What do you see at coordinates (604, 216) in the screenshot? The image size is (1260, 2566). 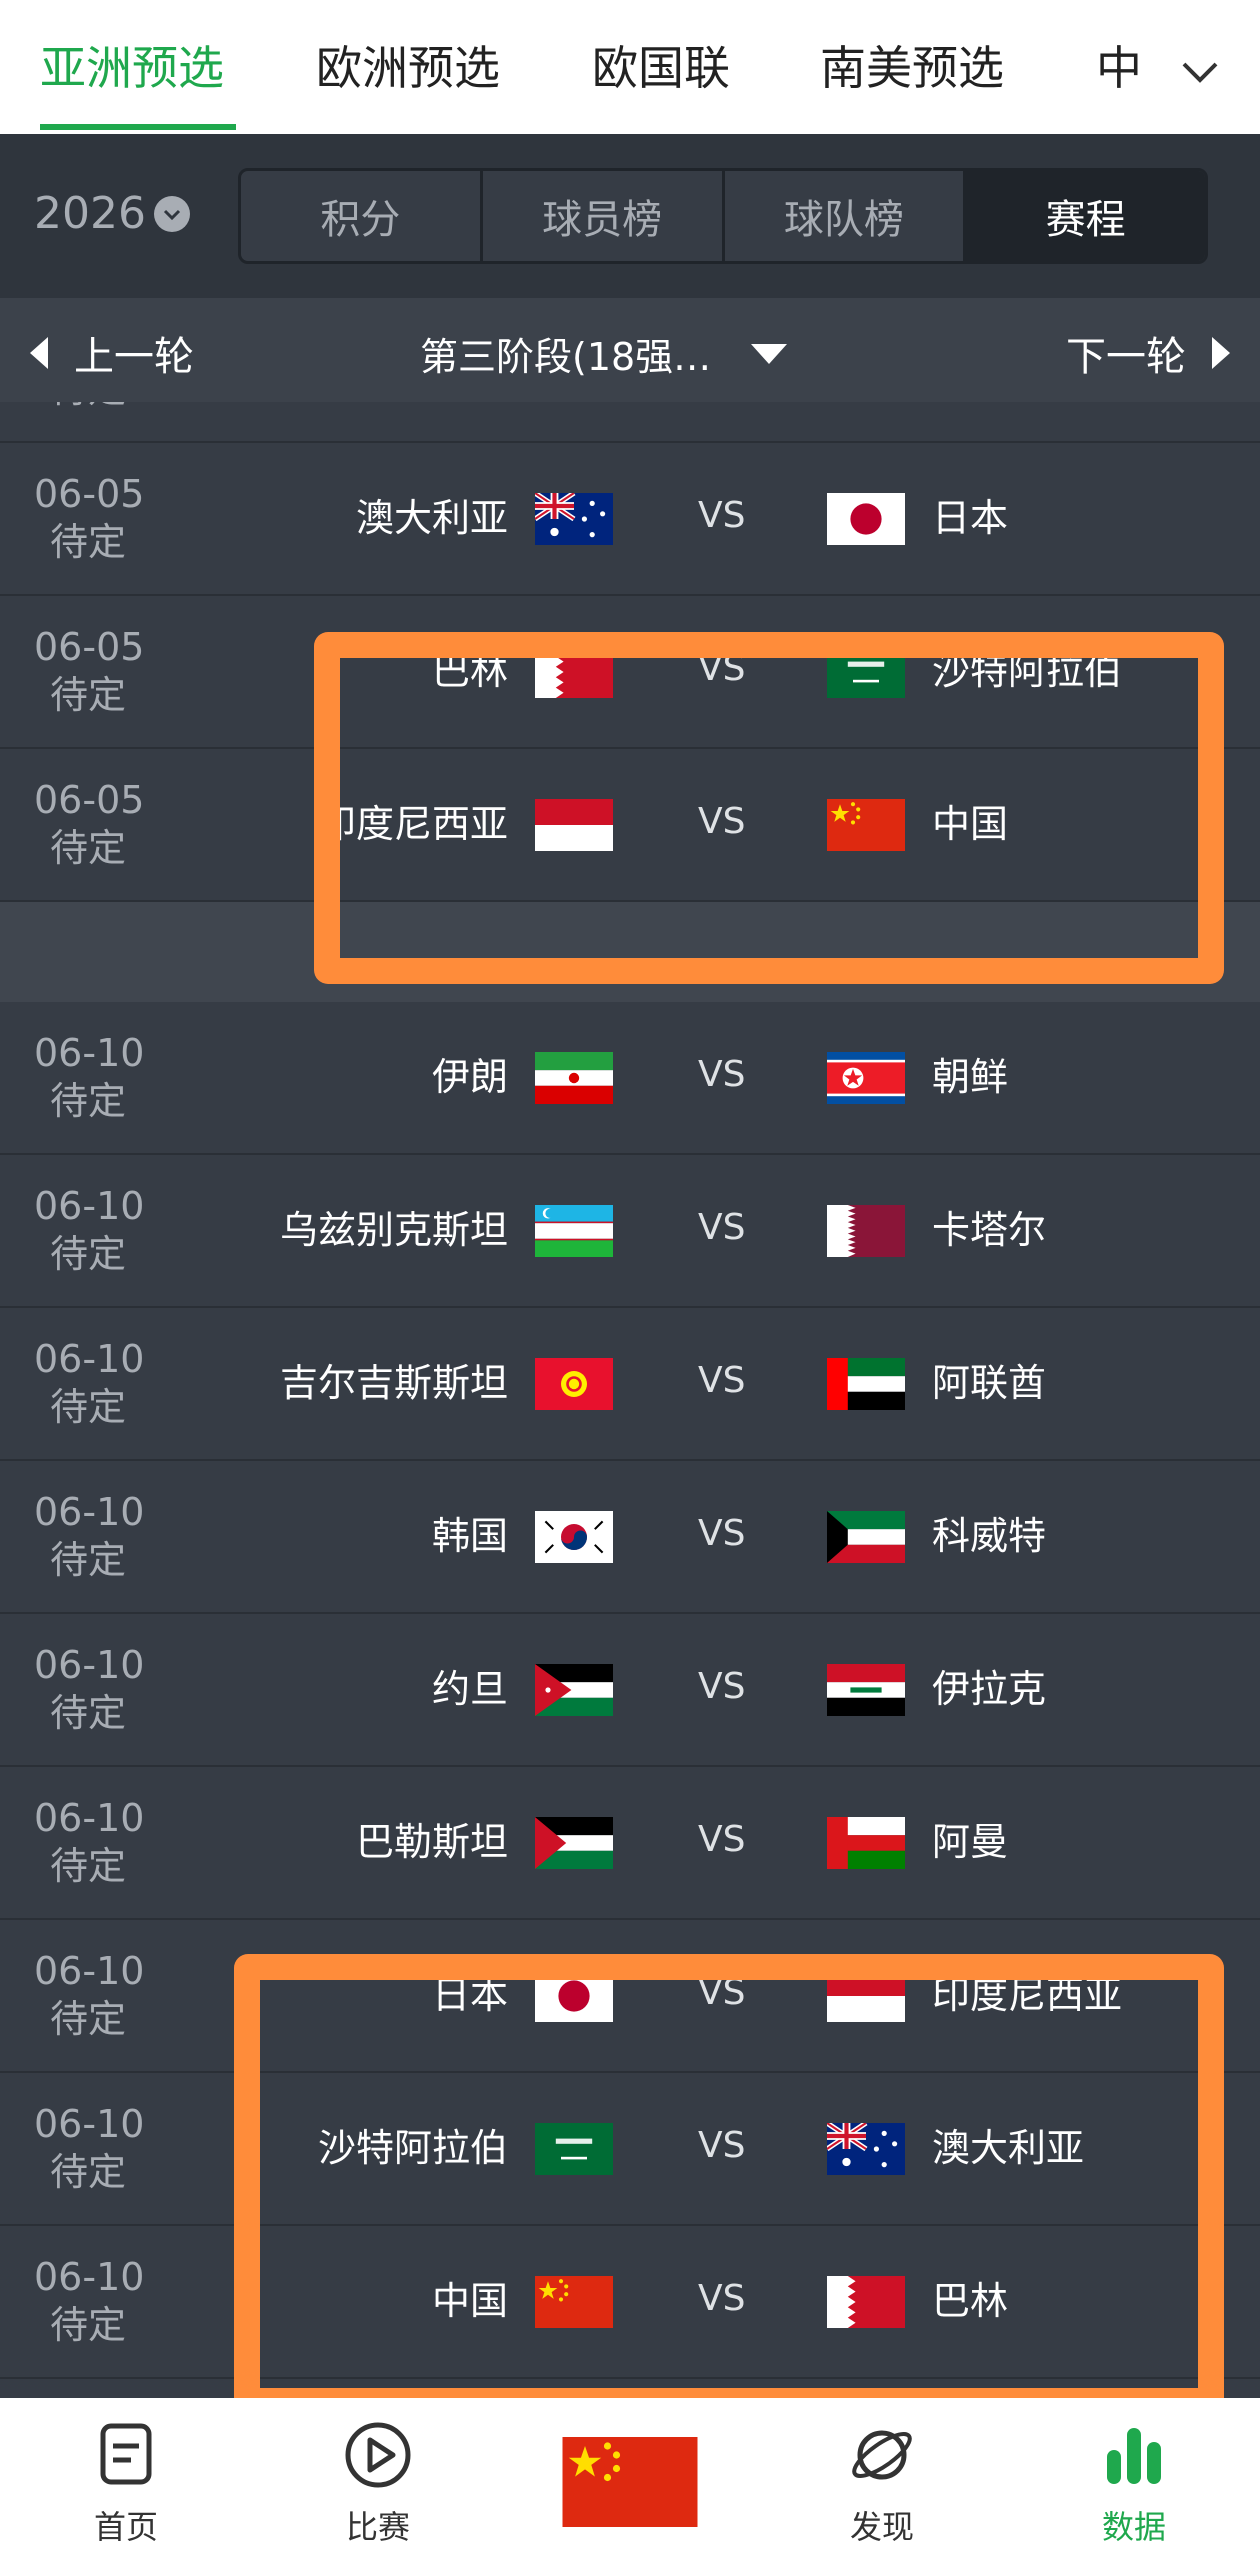 I see `segment-player-rankings: 球员榜` at bounding box center [604, 216].